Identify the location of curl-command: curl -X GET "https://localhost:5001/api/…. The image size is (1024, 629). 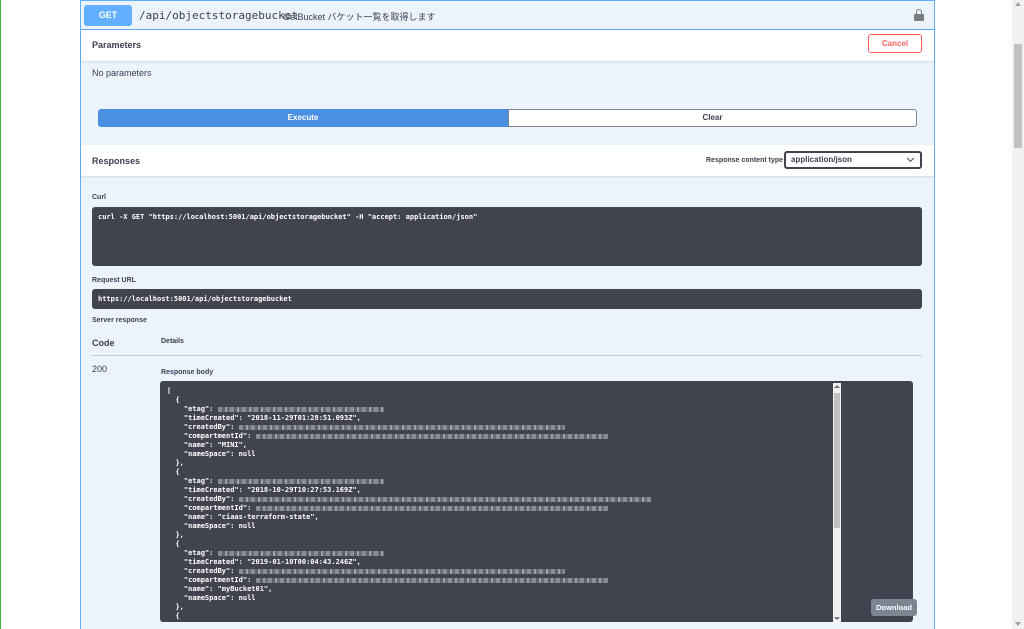
(507, 236).